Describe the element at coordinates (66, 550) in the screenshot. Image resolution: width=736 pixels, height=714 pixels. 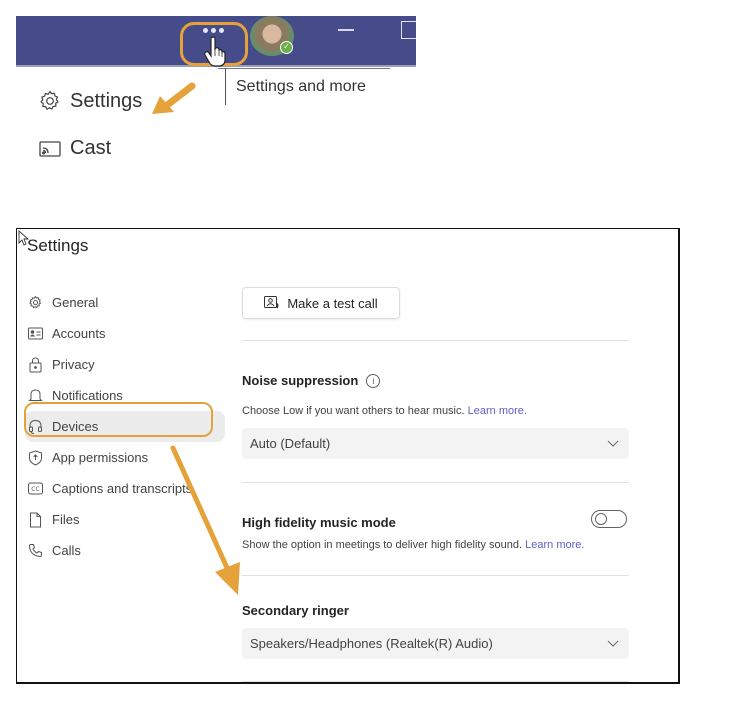
I see `nav-item-label: Calls` at that location.